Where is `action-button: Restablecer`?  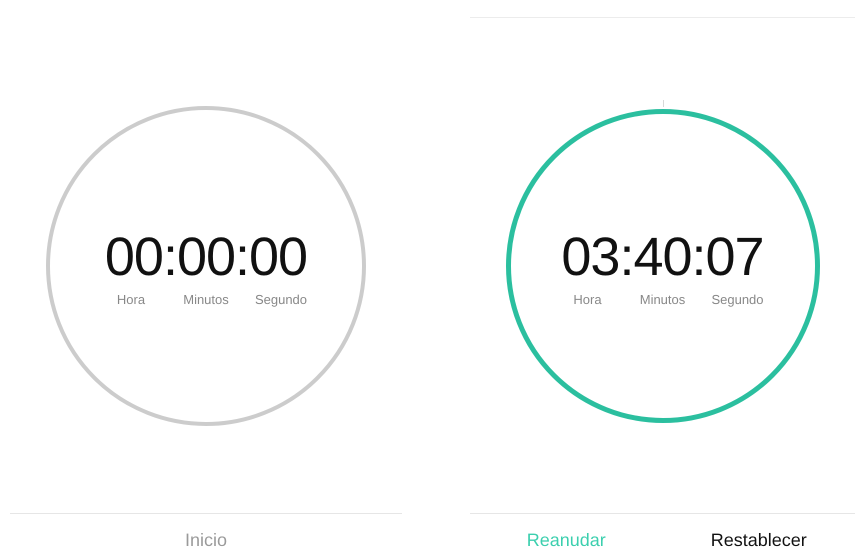
action-button: Restablecer is located at coordinates (758, 536).